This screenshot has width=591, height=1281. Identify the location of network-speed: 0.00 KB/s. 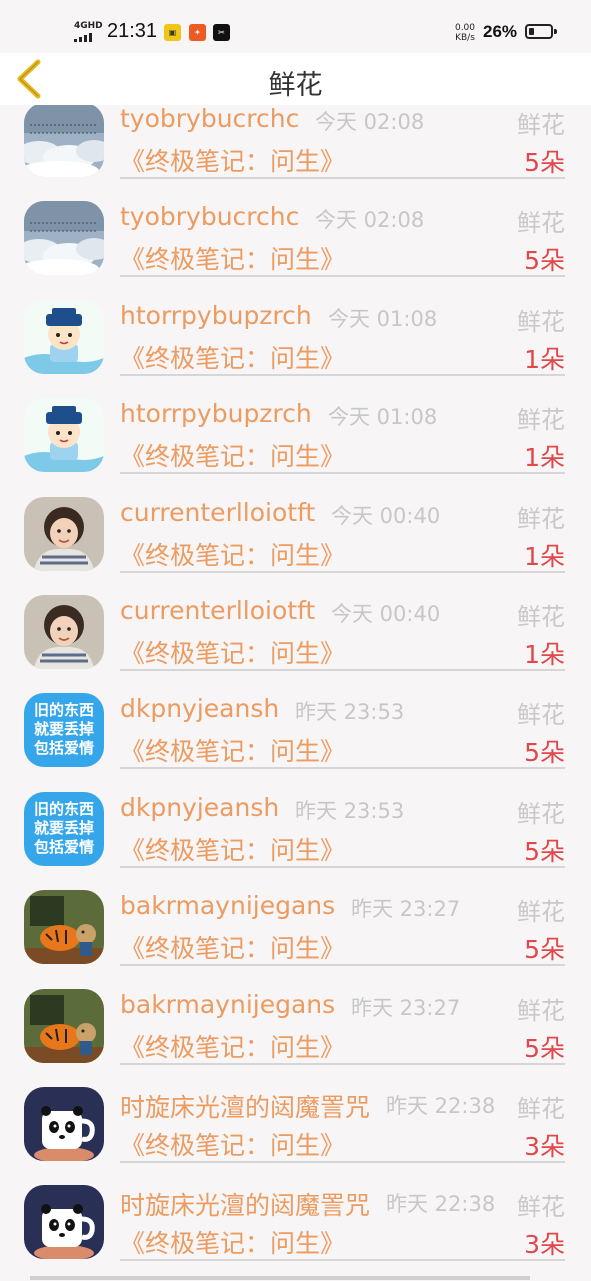
(465, 33).